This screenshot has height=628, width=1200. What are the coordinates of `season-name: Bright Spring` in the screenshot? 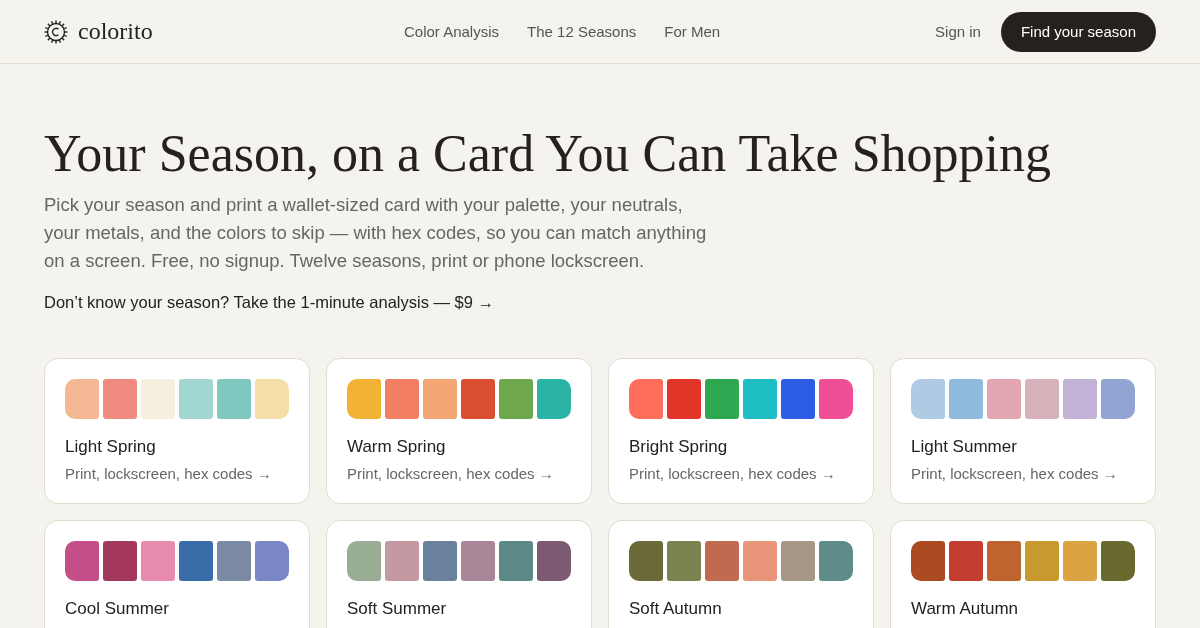 It's located at (679, 447).